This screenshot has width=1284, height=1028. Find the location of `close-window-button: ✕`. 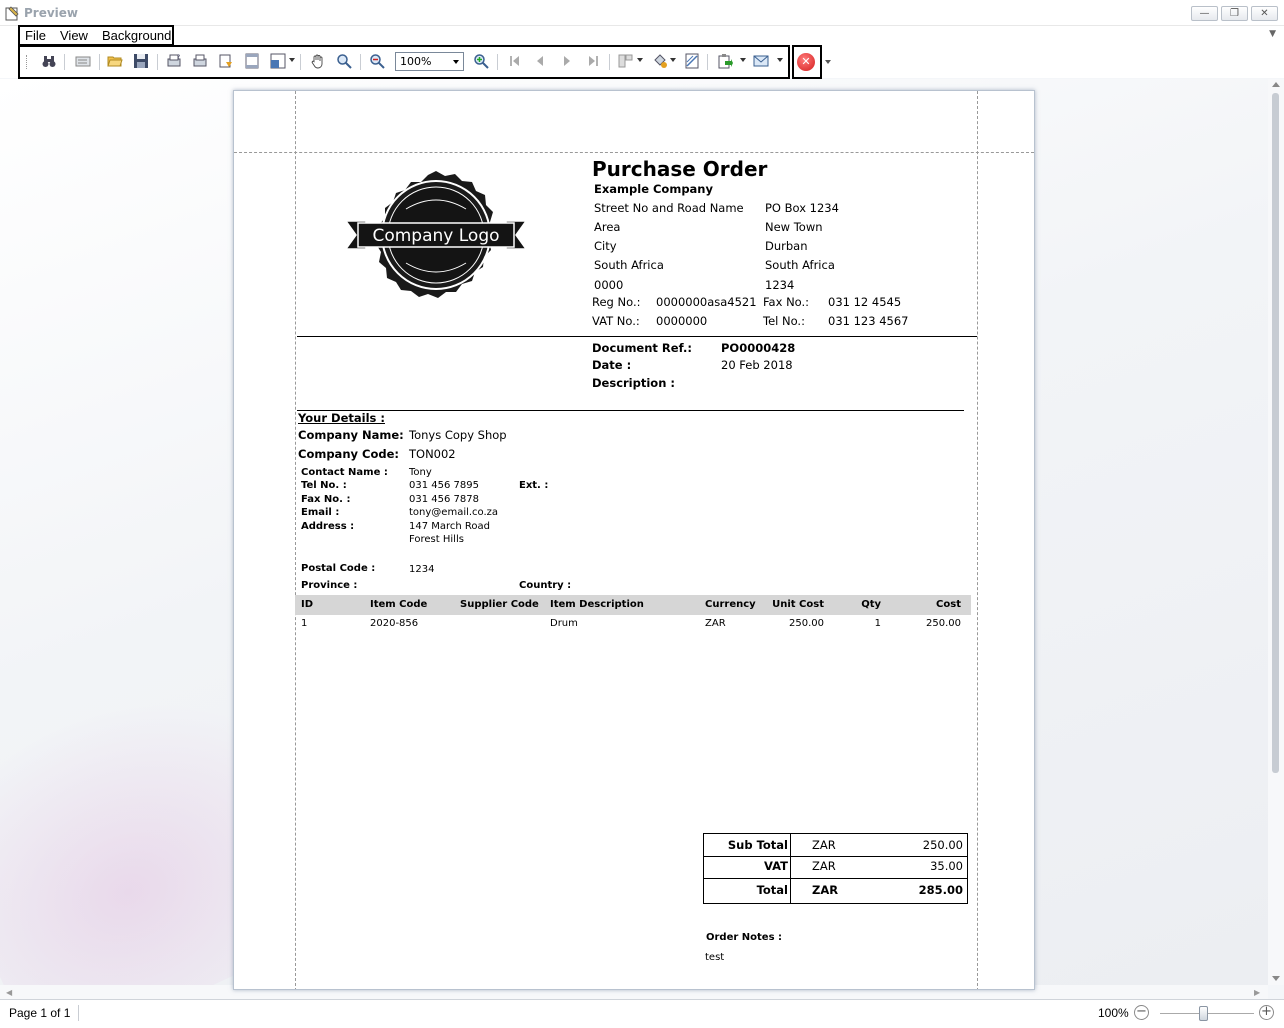

close-window-button: ✕ is located at coordinates (1264, 13).